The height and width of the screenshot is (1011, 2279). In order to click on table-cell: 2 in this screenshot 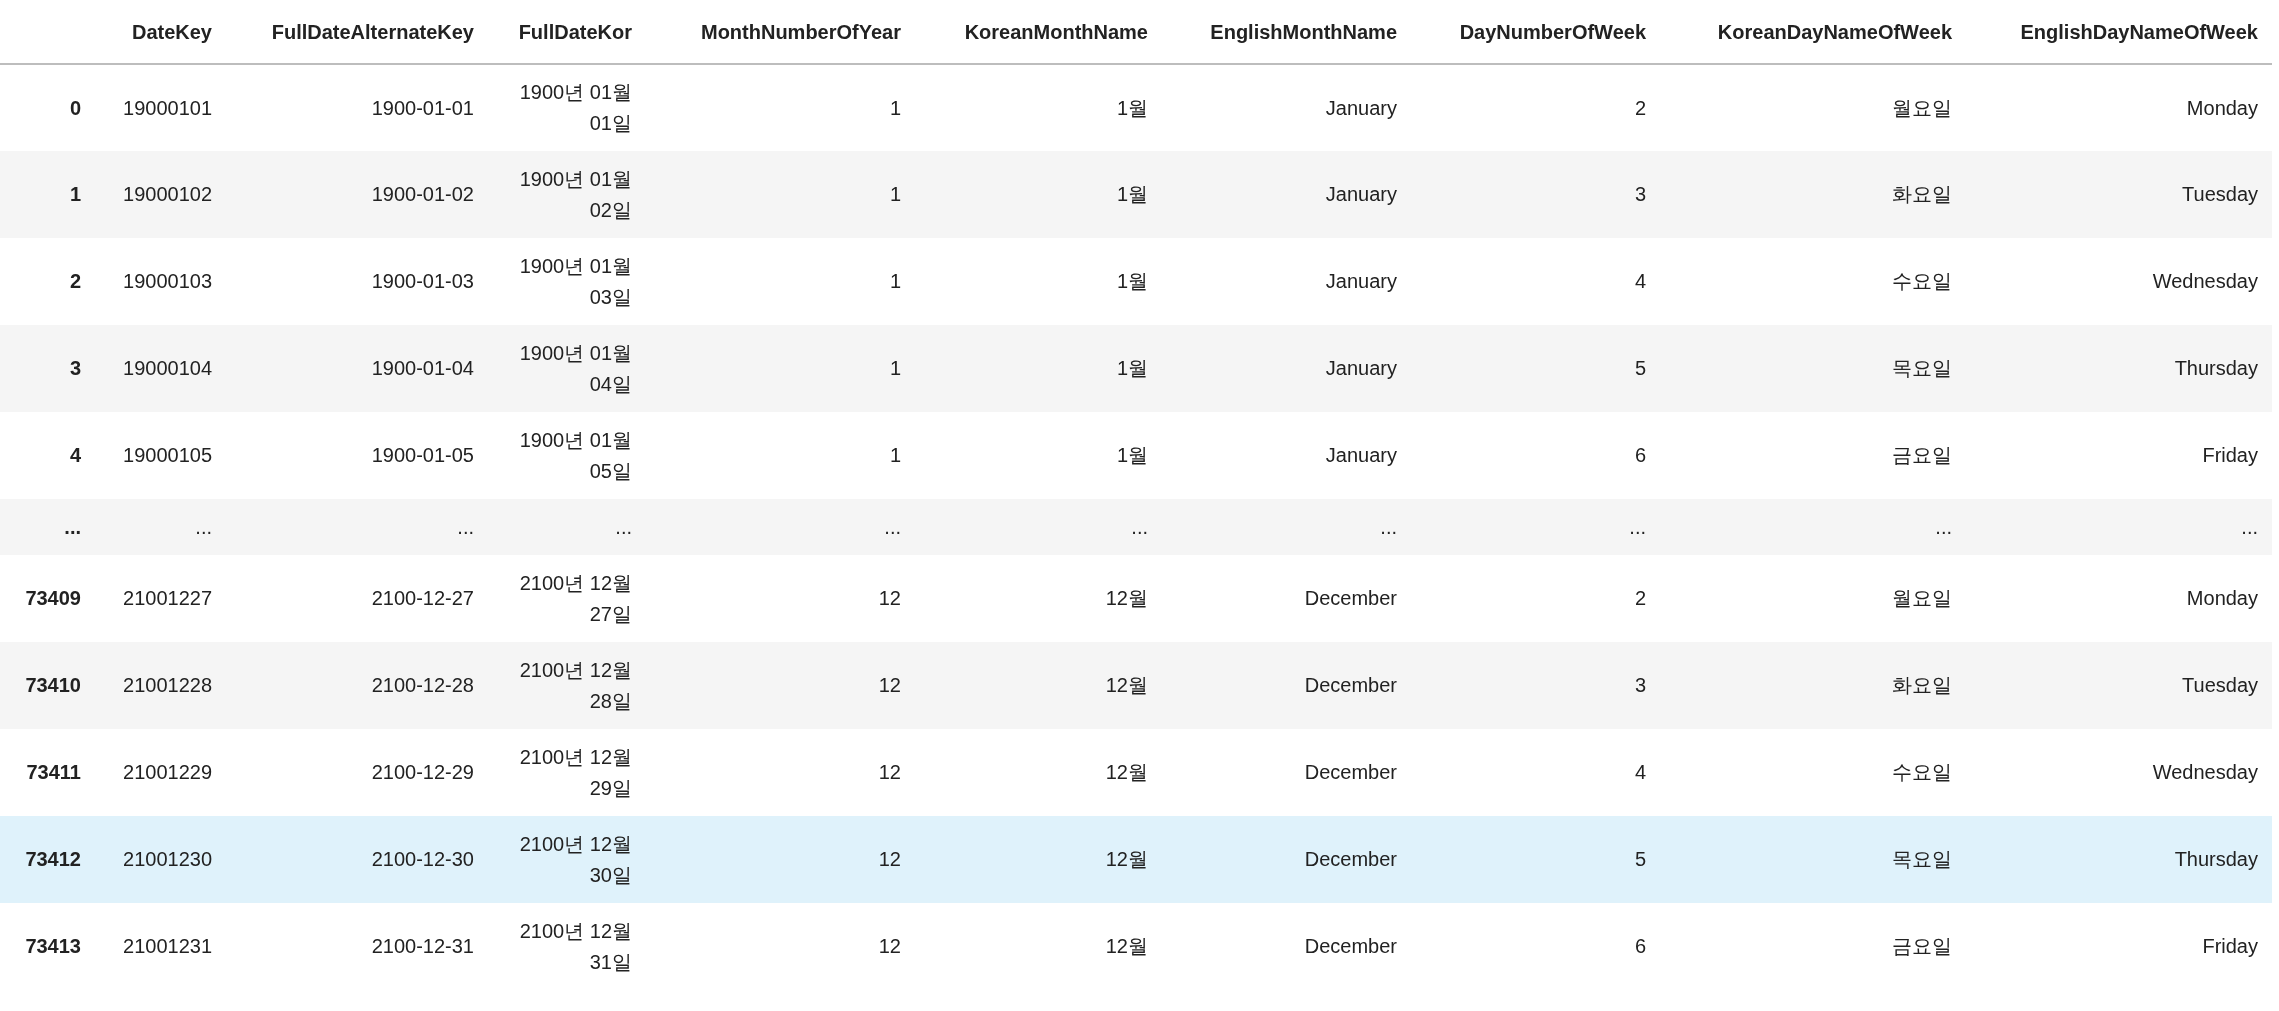, I will do `click(1640, 598)`.